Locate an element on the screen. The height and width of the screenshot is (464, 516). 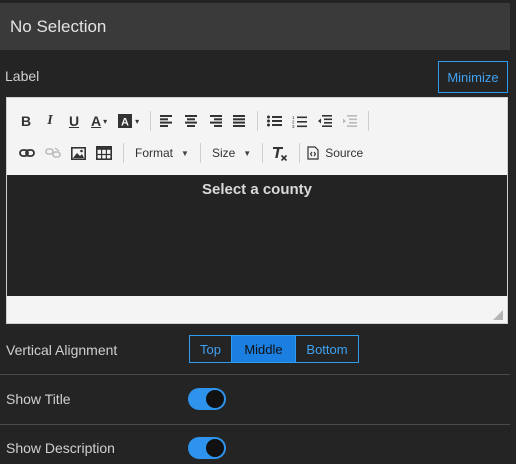
increase-indent-icon is located at coordinates (349, 121).